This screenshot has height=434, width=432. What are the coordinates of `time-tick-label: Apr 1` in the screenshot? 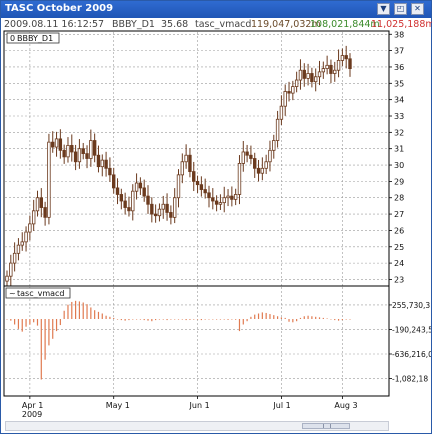 It's located at (32, 405).